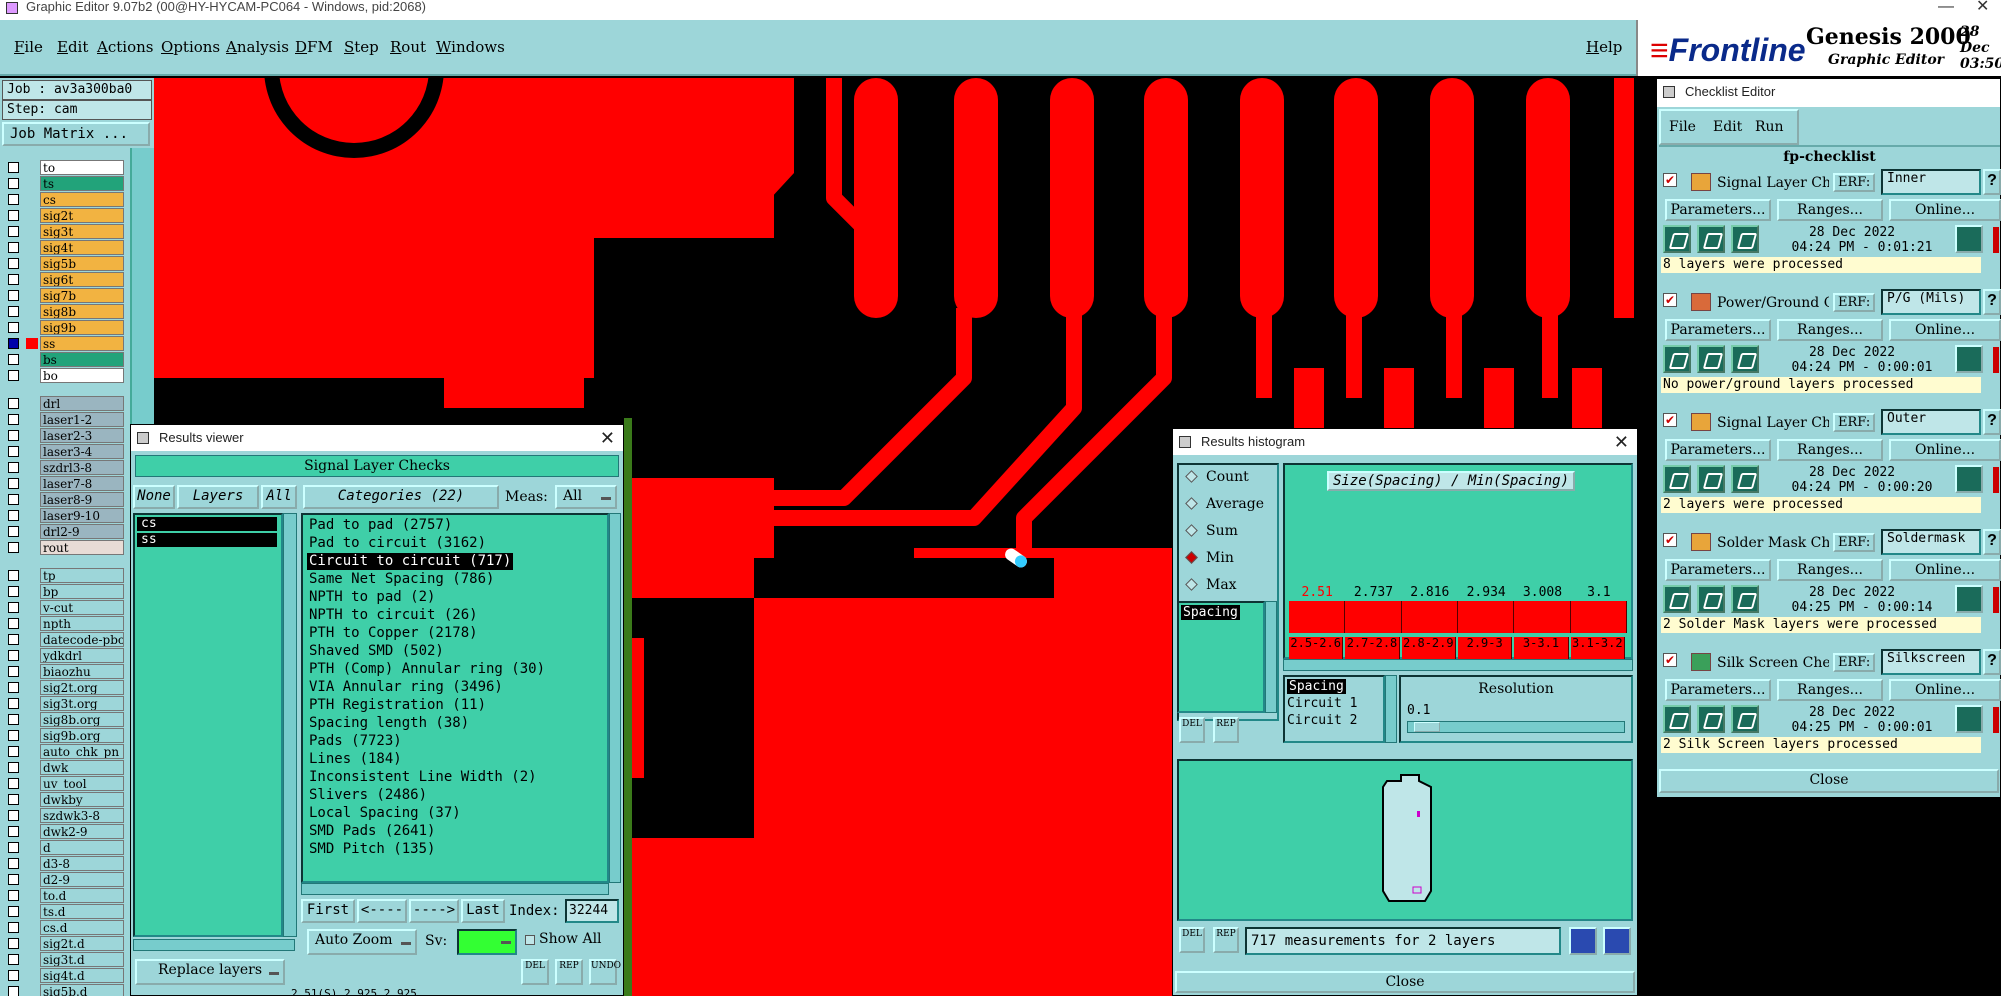  Describe the element at coordinates (82, 671) in the screenshot. I see `layer-name: biaozhu` at that location.